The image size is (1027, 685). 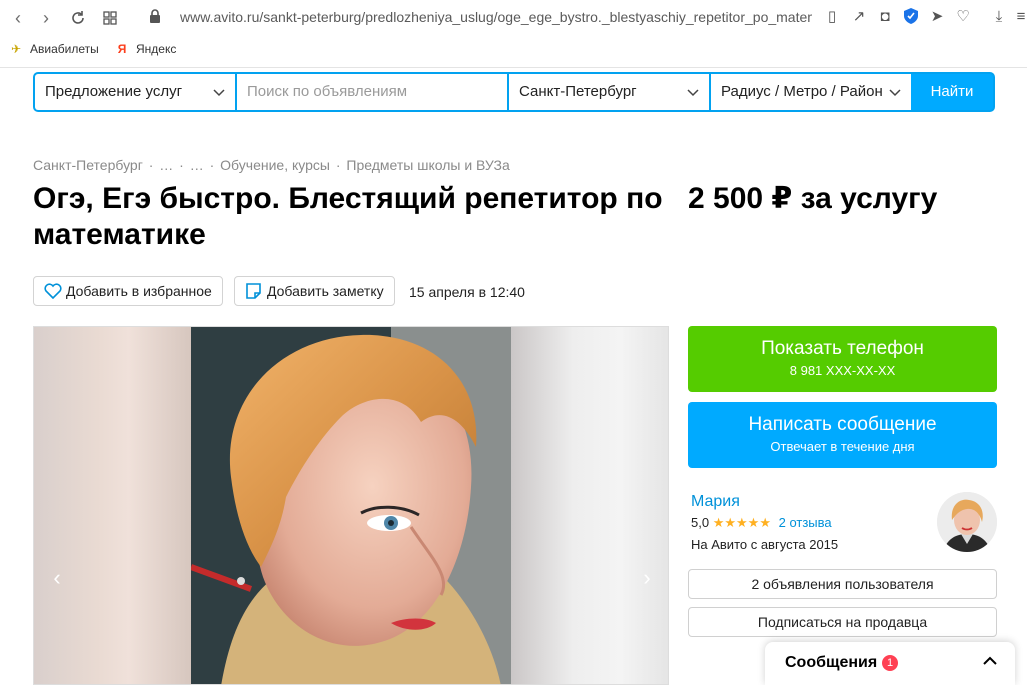 What do you see at coordinates (578, 91) in the screenshot?
I see `city-value: Санкт-Петербург` at bounding box center [578, 91].